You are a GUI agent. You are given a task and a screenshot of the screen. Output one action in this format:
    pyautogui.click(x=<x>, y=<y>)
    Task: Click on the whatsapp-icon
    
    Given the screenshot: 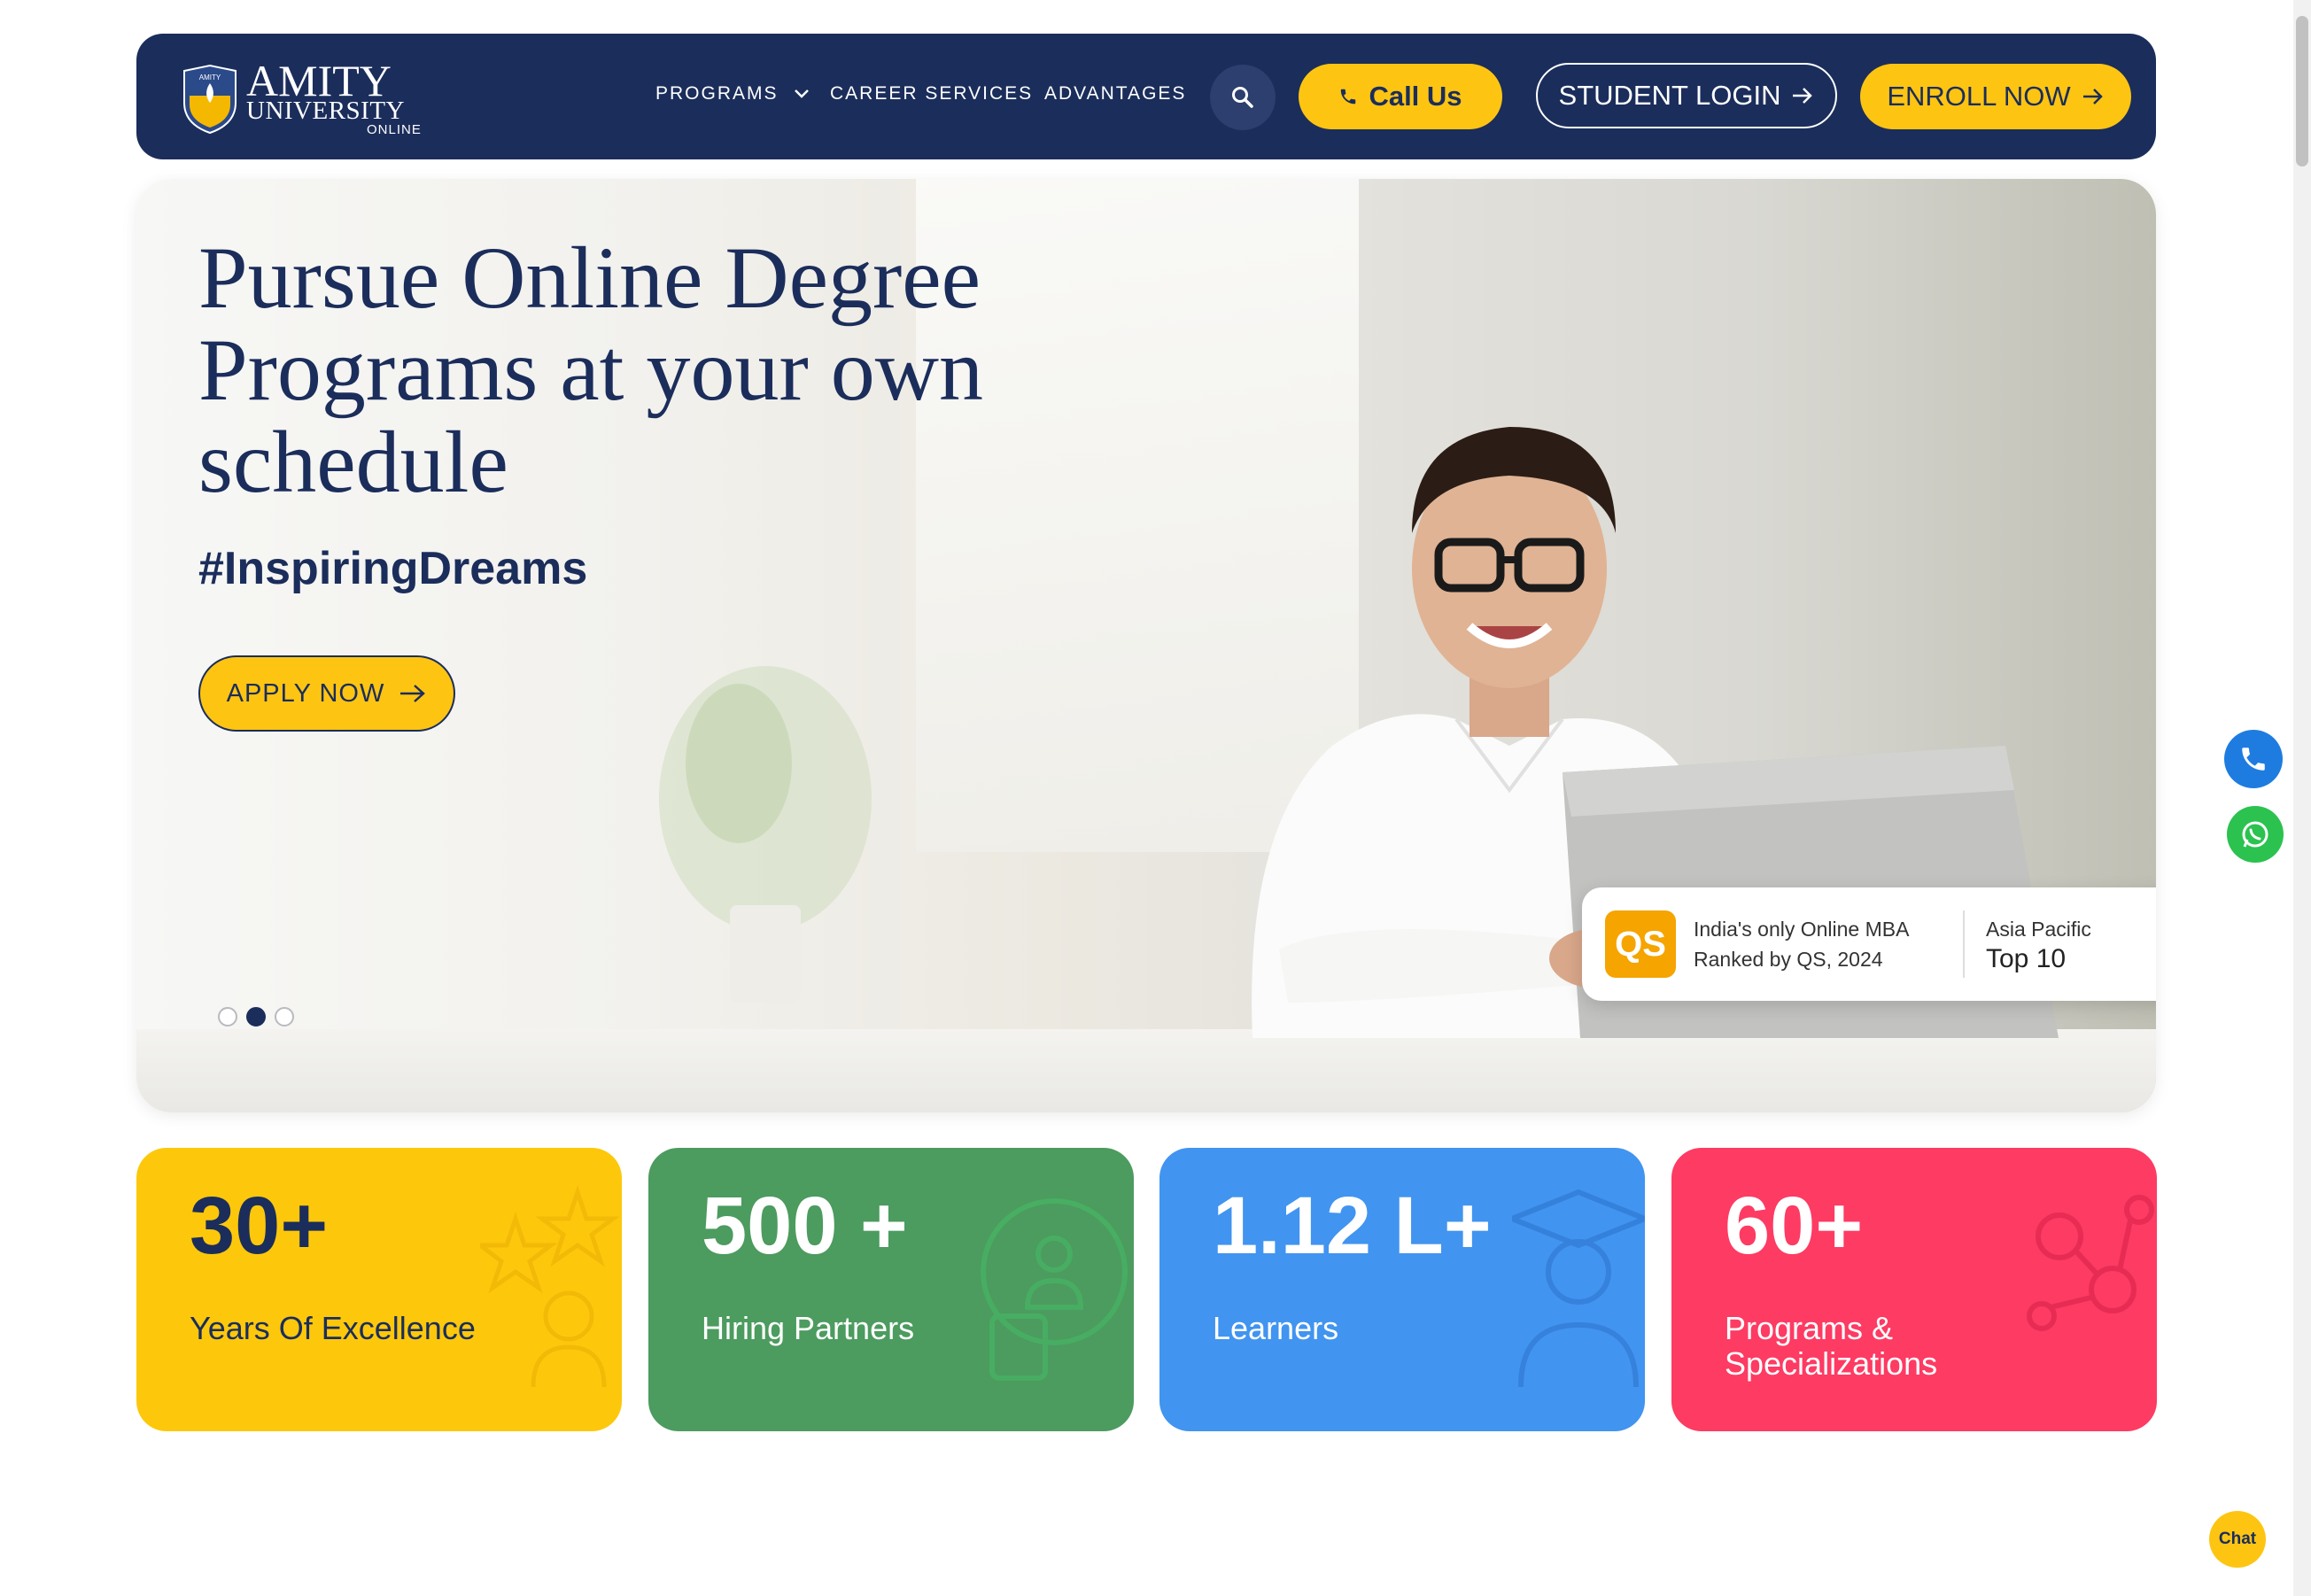 What is the action you would take?
    pyautogui.click(x=2255, y=834)
    